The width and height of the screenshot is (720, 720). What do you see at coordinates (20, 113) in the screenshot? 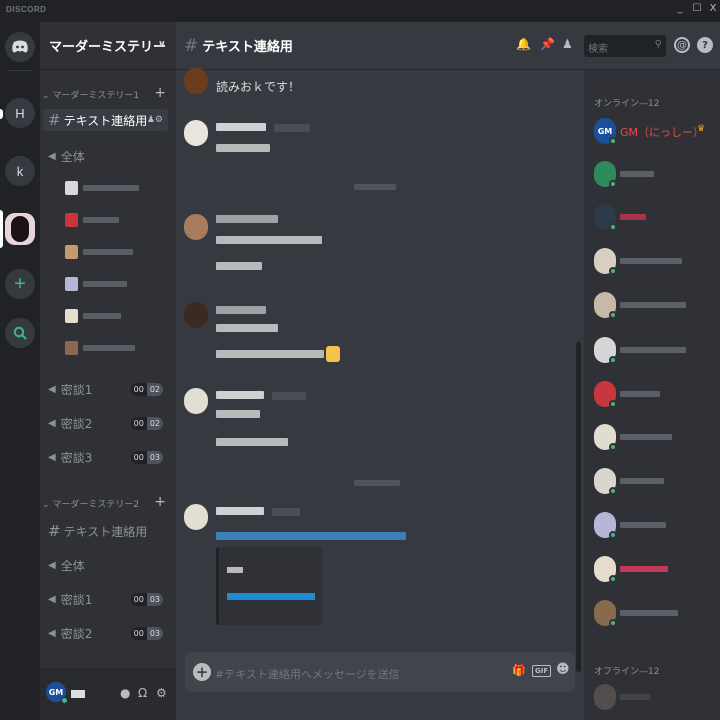
I see `server-h: H` at bounding box center [20, 113].